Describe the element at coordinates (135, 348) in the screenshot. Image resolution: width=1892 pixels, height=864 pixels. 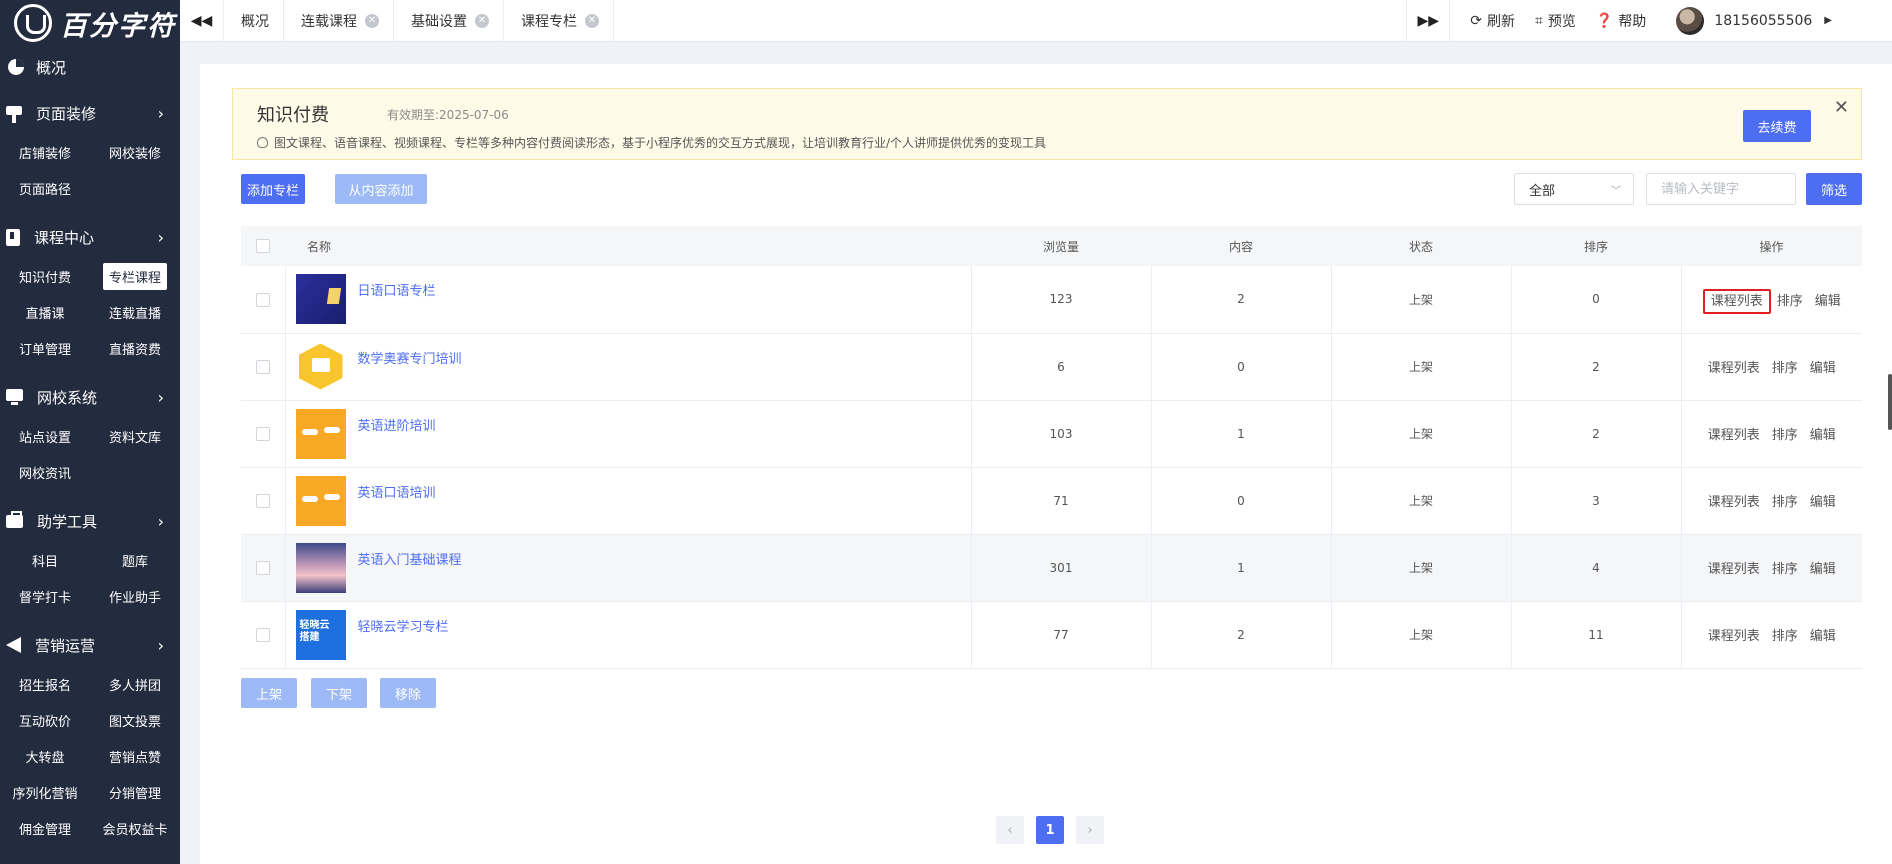
I see `sidebar-item-live-fee: 直播资费` at that location.